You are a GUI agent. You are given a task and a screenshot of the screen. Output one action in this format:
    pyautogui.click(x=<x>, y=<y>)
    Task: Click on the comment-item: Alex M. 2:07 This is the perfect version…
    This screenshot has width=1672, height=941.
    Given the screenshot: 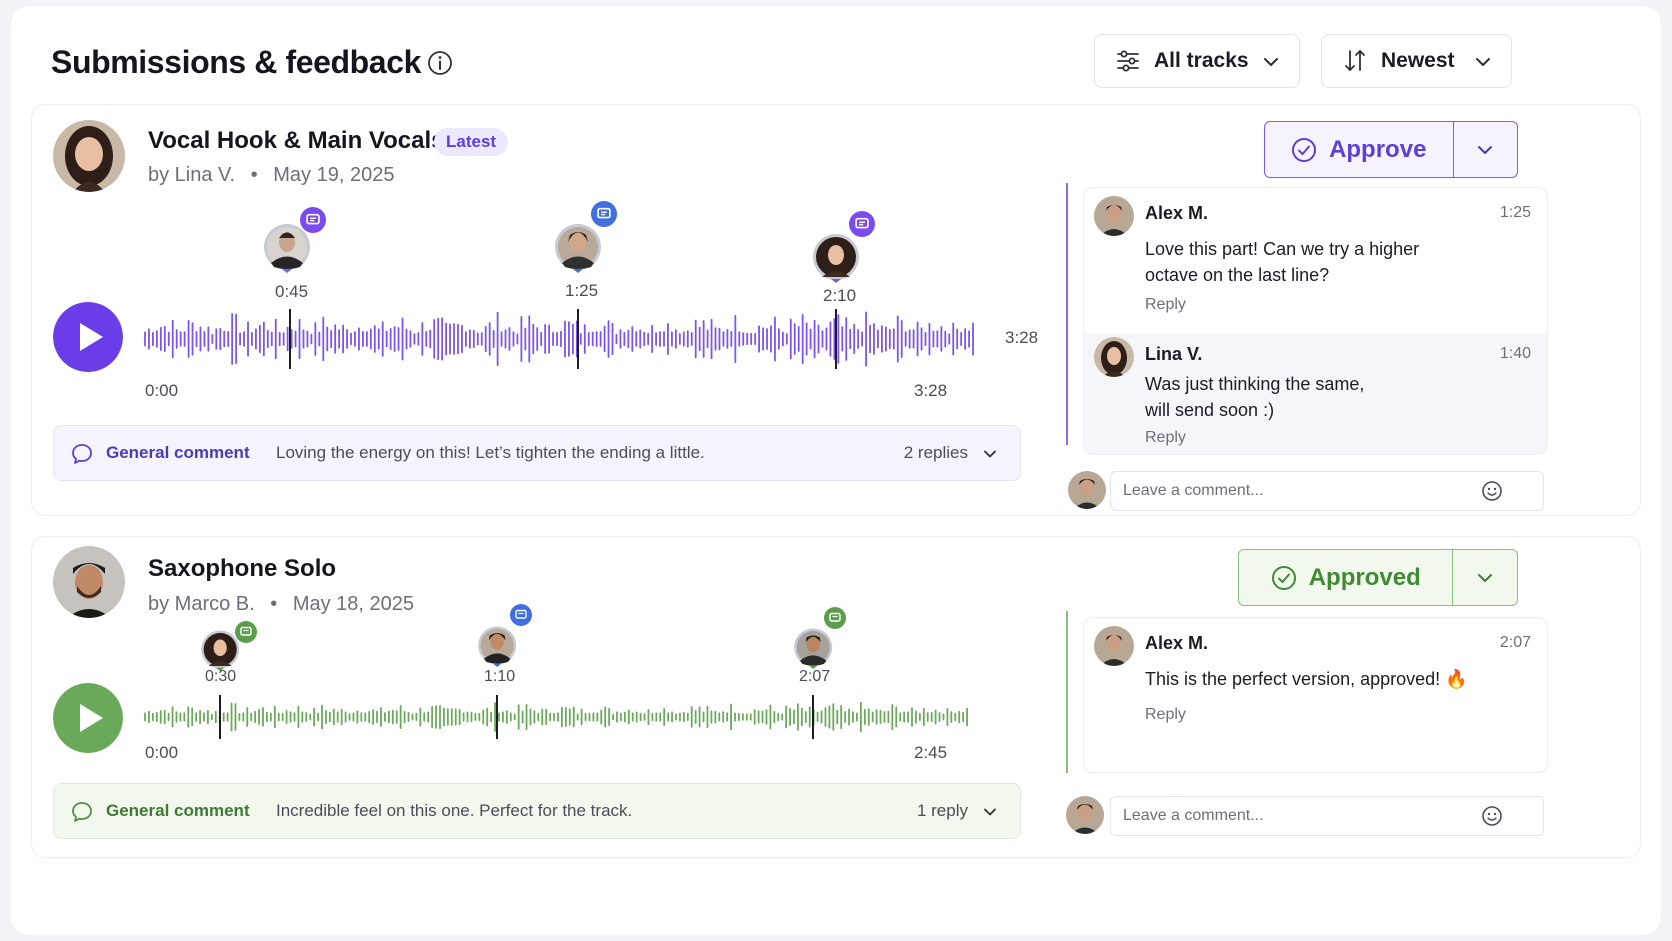 What is the action you would take?
    pyautogui.click(x=1315, y=695)
    